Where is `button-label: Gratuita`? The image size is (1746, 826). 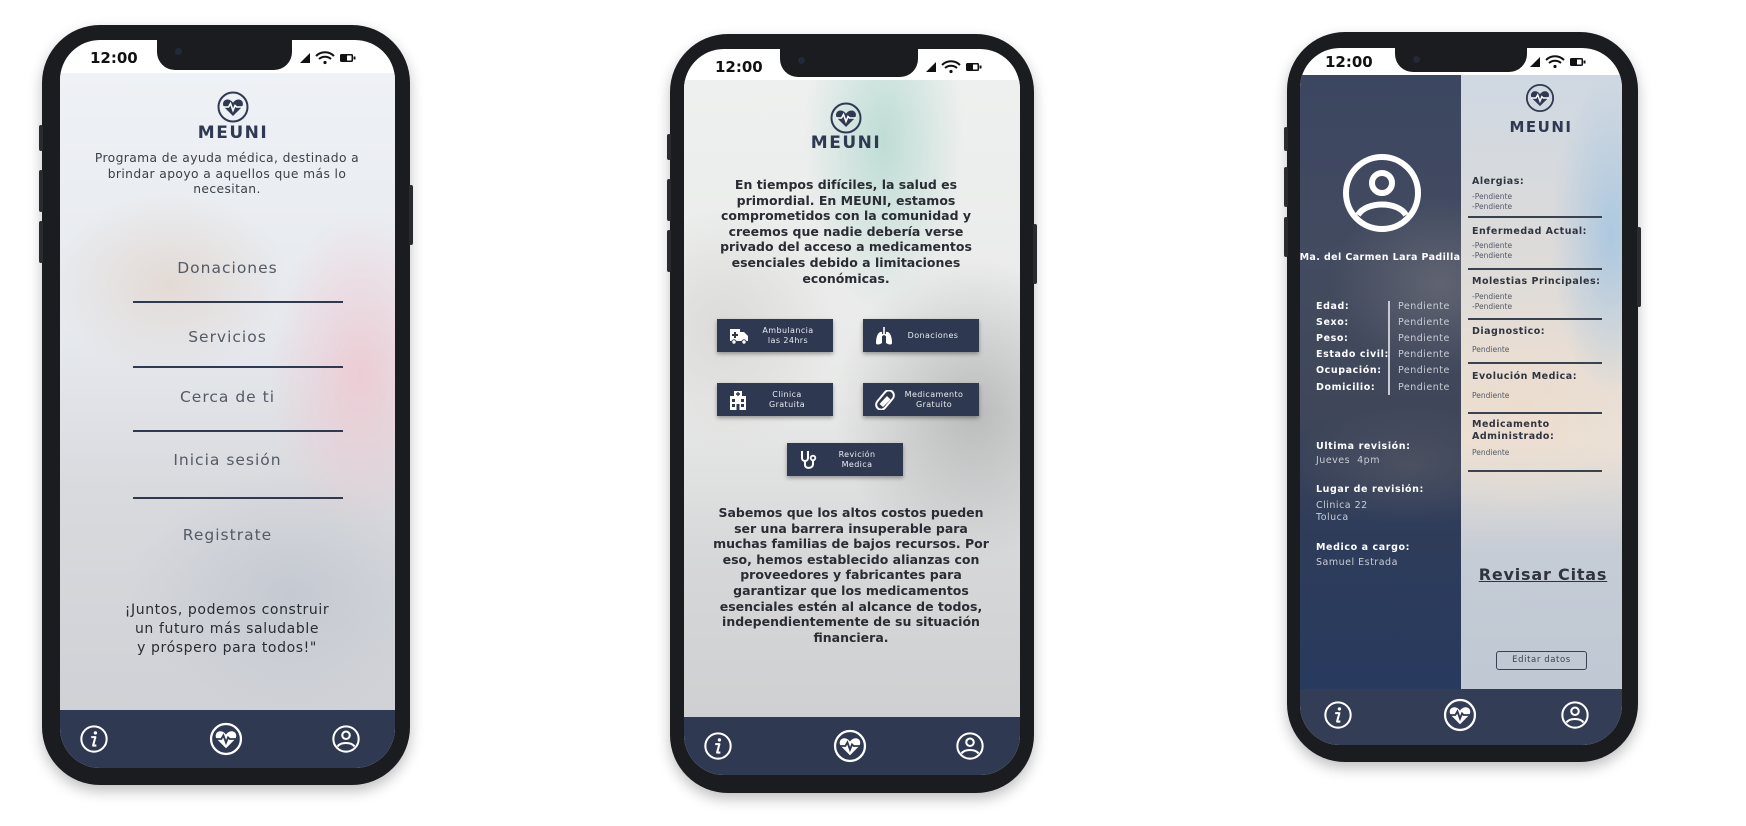 button-label: Gratuita is located at coordinates (787, 404).